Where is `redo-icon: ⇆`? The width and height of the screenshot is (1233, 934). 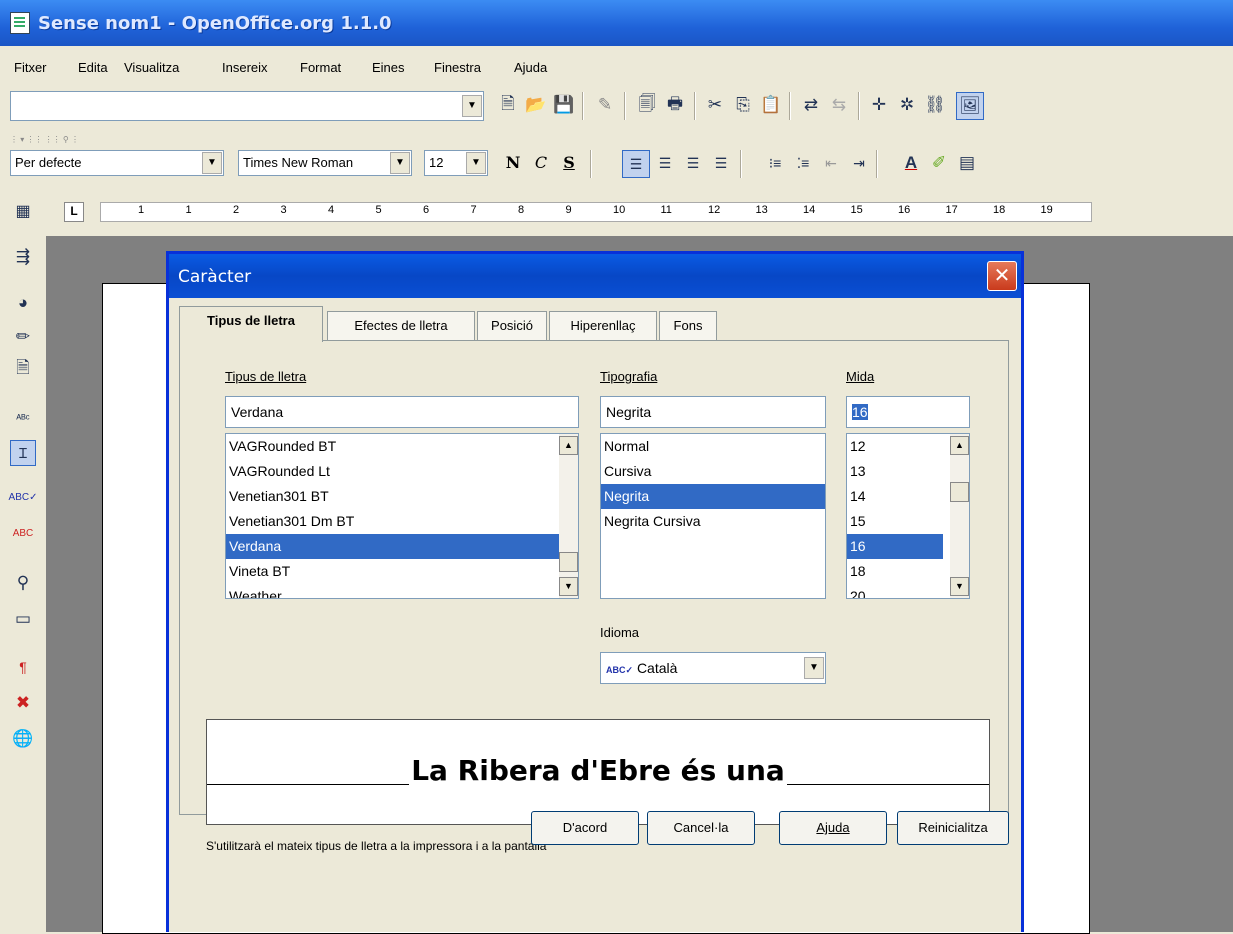 redo-icon: ⇆ is located at coordinates (839, 105).